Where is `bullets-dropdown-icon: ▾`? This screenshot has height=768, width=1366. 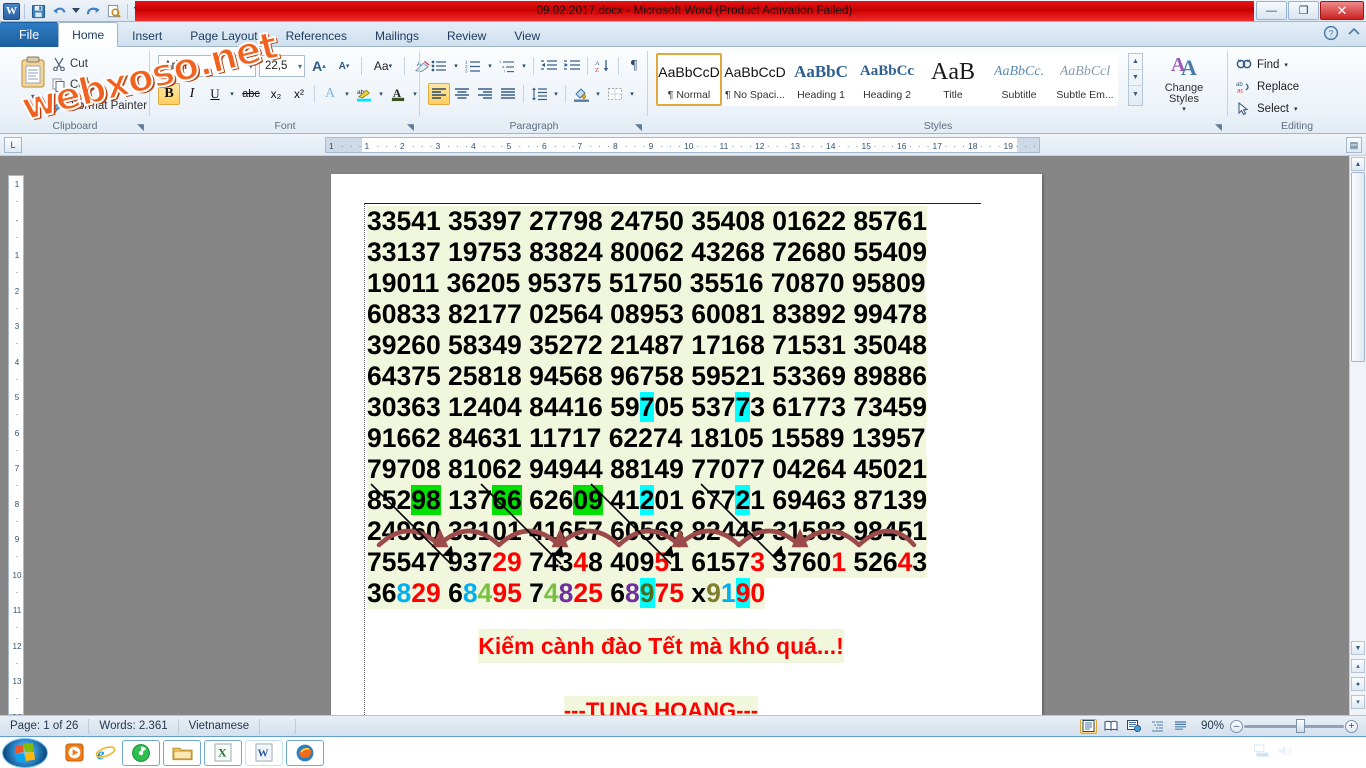
bullets-dropdown-icon: ▾ is located at coordinates (456, 66).